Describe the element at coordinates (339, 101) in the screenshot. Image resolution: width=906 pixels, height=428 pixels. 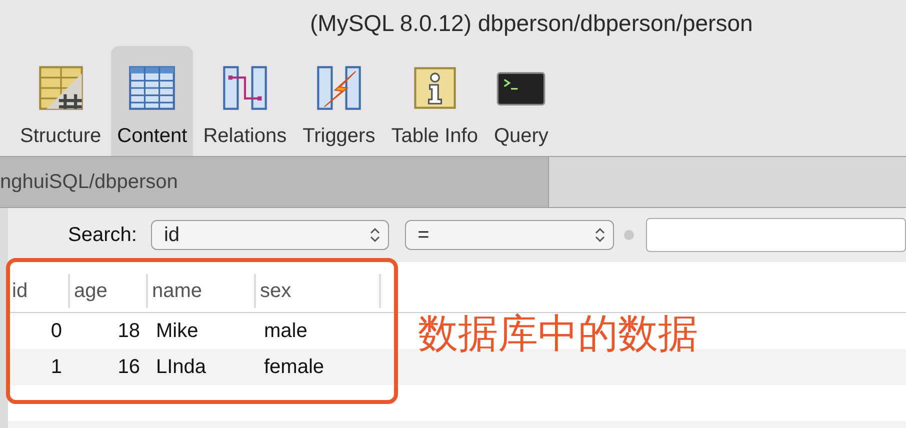
I see `toolbar-button: Triggers` at that location.